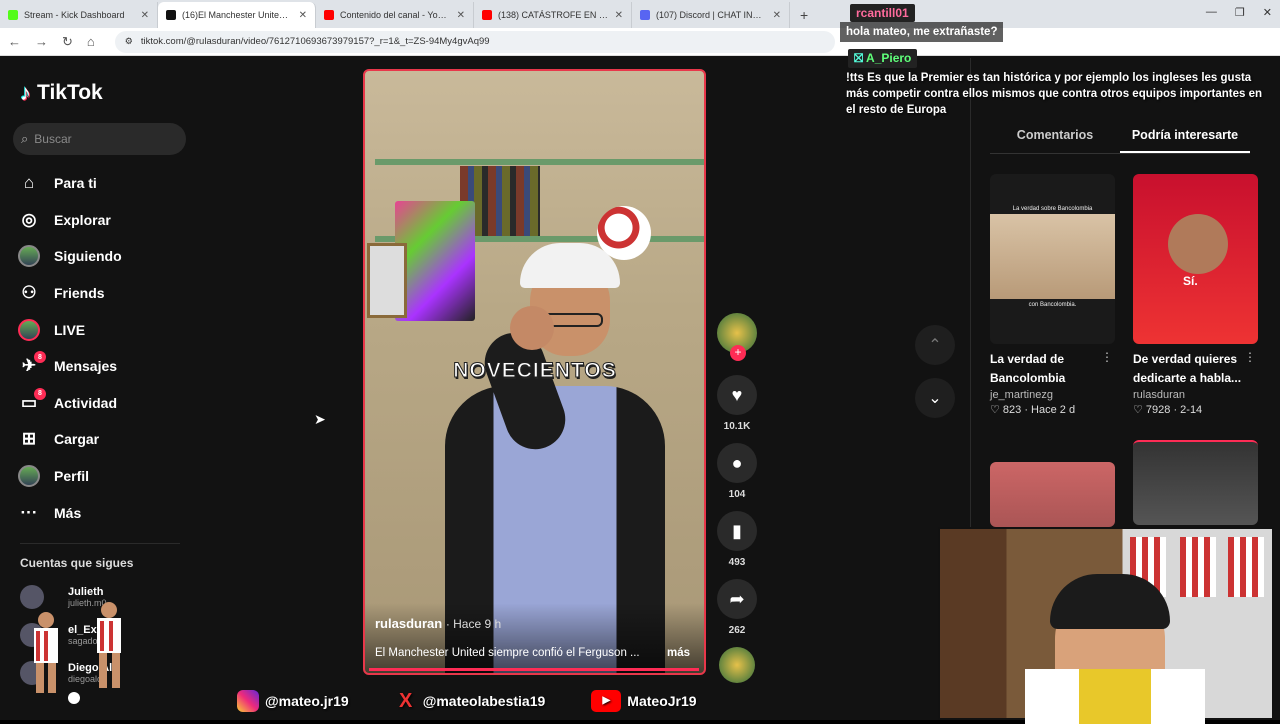  I want to click on sidebar-item-label: LIVE, so click(70, 329).